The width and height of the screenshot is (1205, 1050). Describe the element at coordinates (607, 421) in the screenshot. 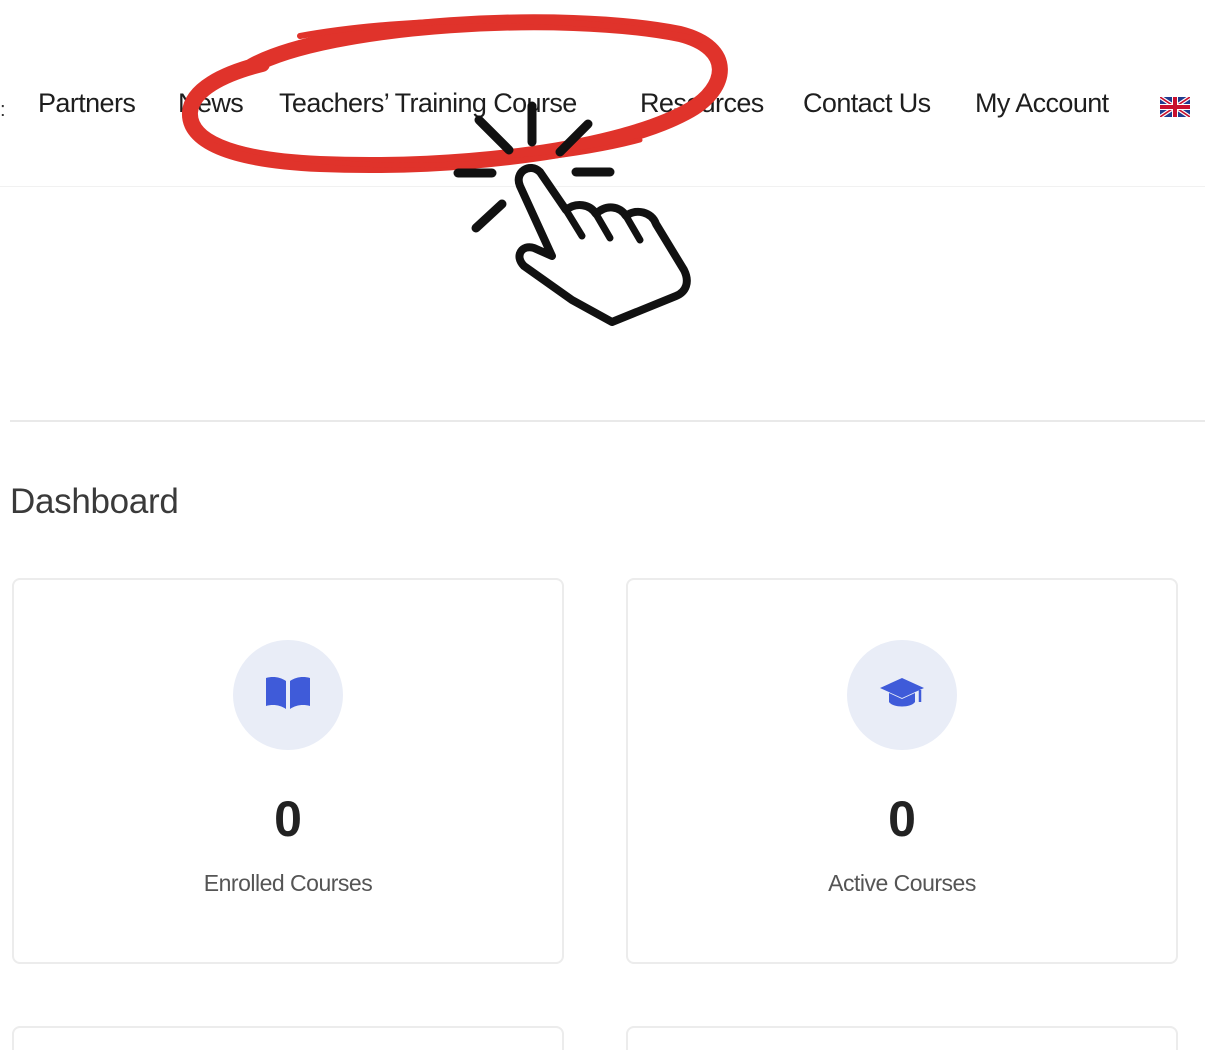

I see `content-divider` at that location.